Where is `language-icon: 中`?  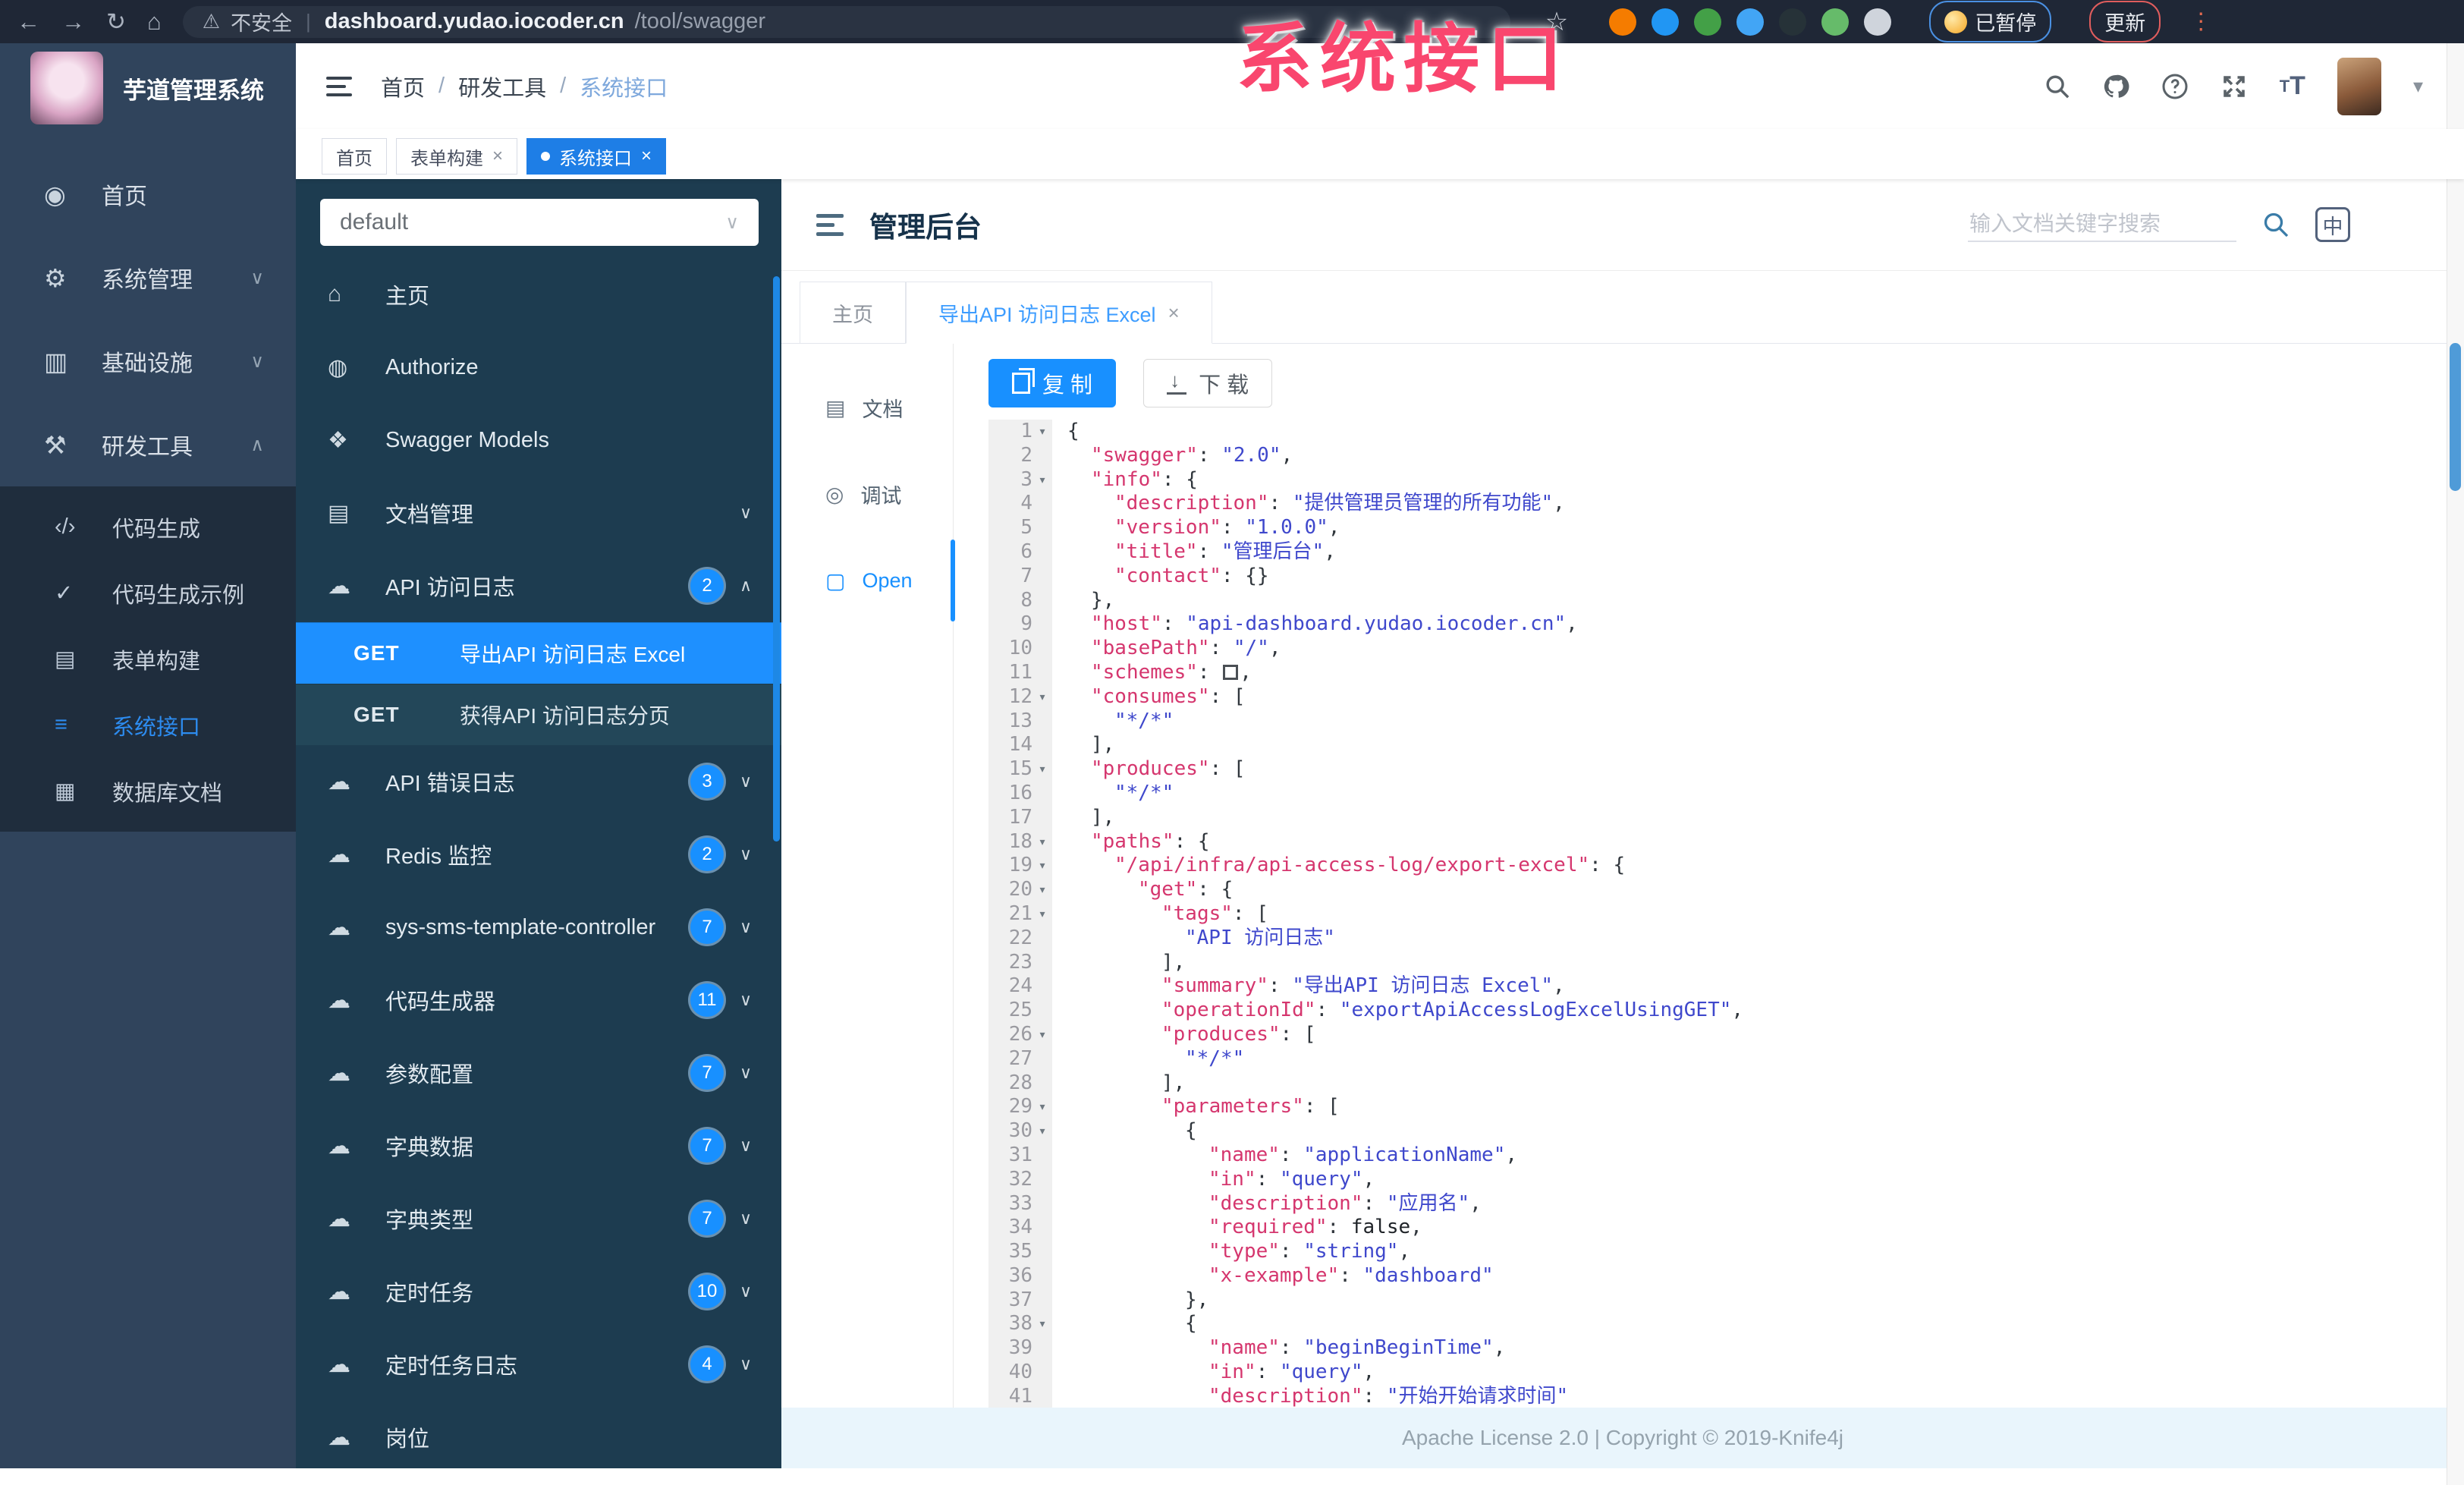
language-icon: 中 is located at coordinates (2332, 224).